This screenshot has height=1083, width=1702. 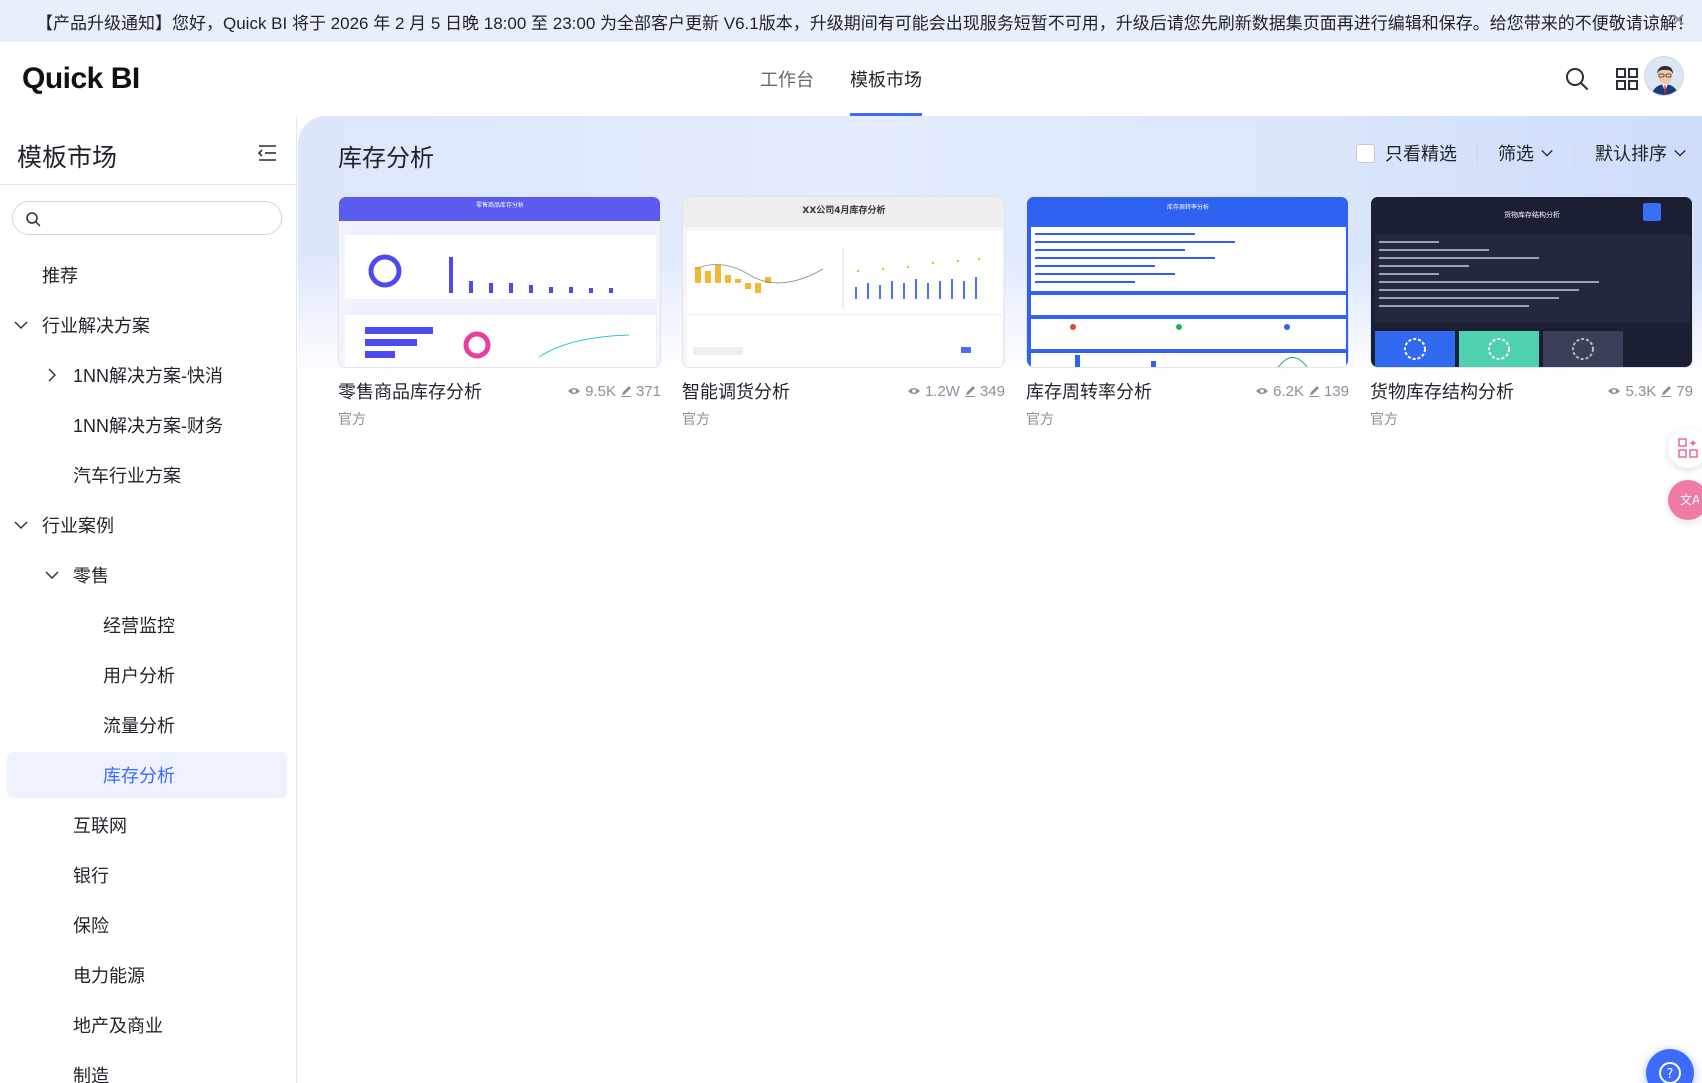 I want to click on tree-item-operations-monitor: 经营监控, so click(x=148, y=625).